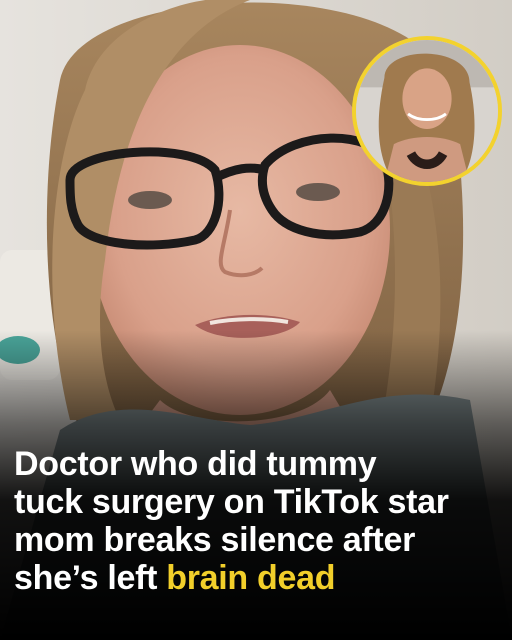 The width and height of the screenshot is (512, 640). Describe the element at coordinates (214, 540) in the screenshot. I see `headline-line-3: mom breaks silence after` at that location.